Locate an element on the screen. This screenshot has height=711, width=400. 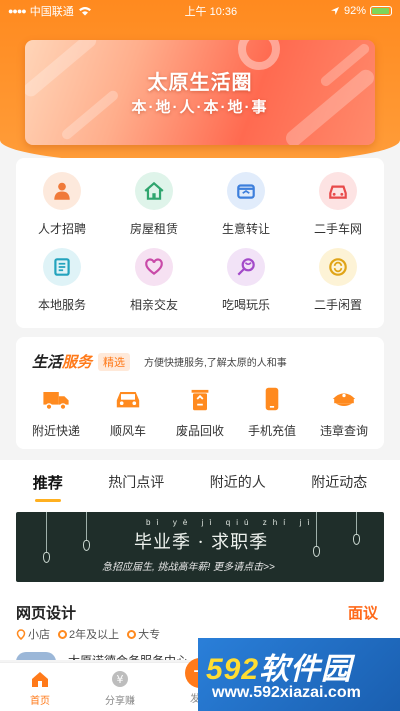
category-item: 吃喝玩乐 is located at coordinates (246, 286).